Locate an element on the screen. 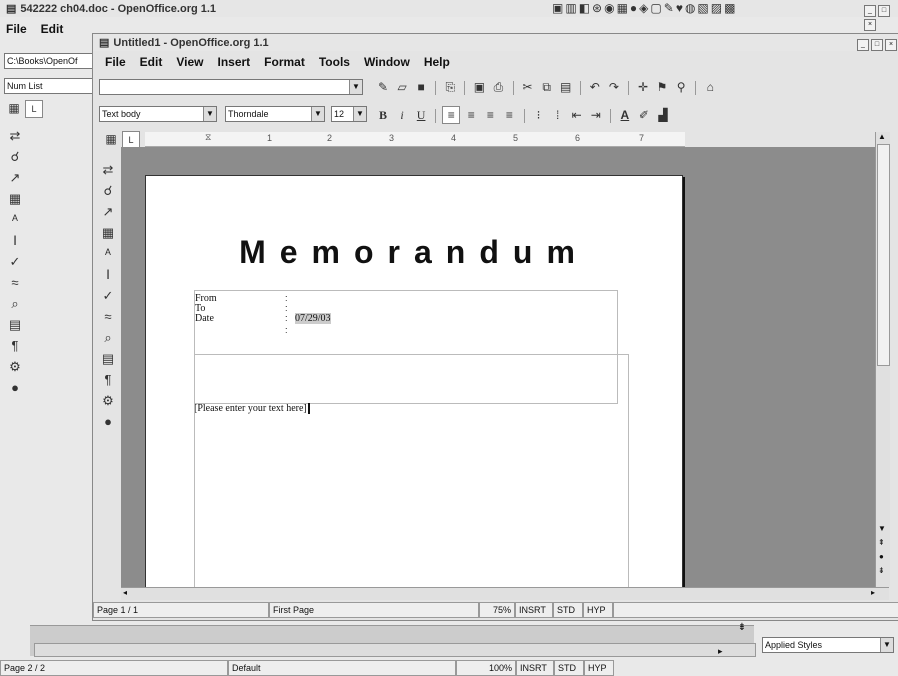  outer-hscroll is located at coordinates (395, 650).